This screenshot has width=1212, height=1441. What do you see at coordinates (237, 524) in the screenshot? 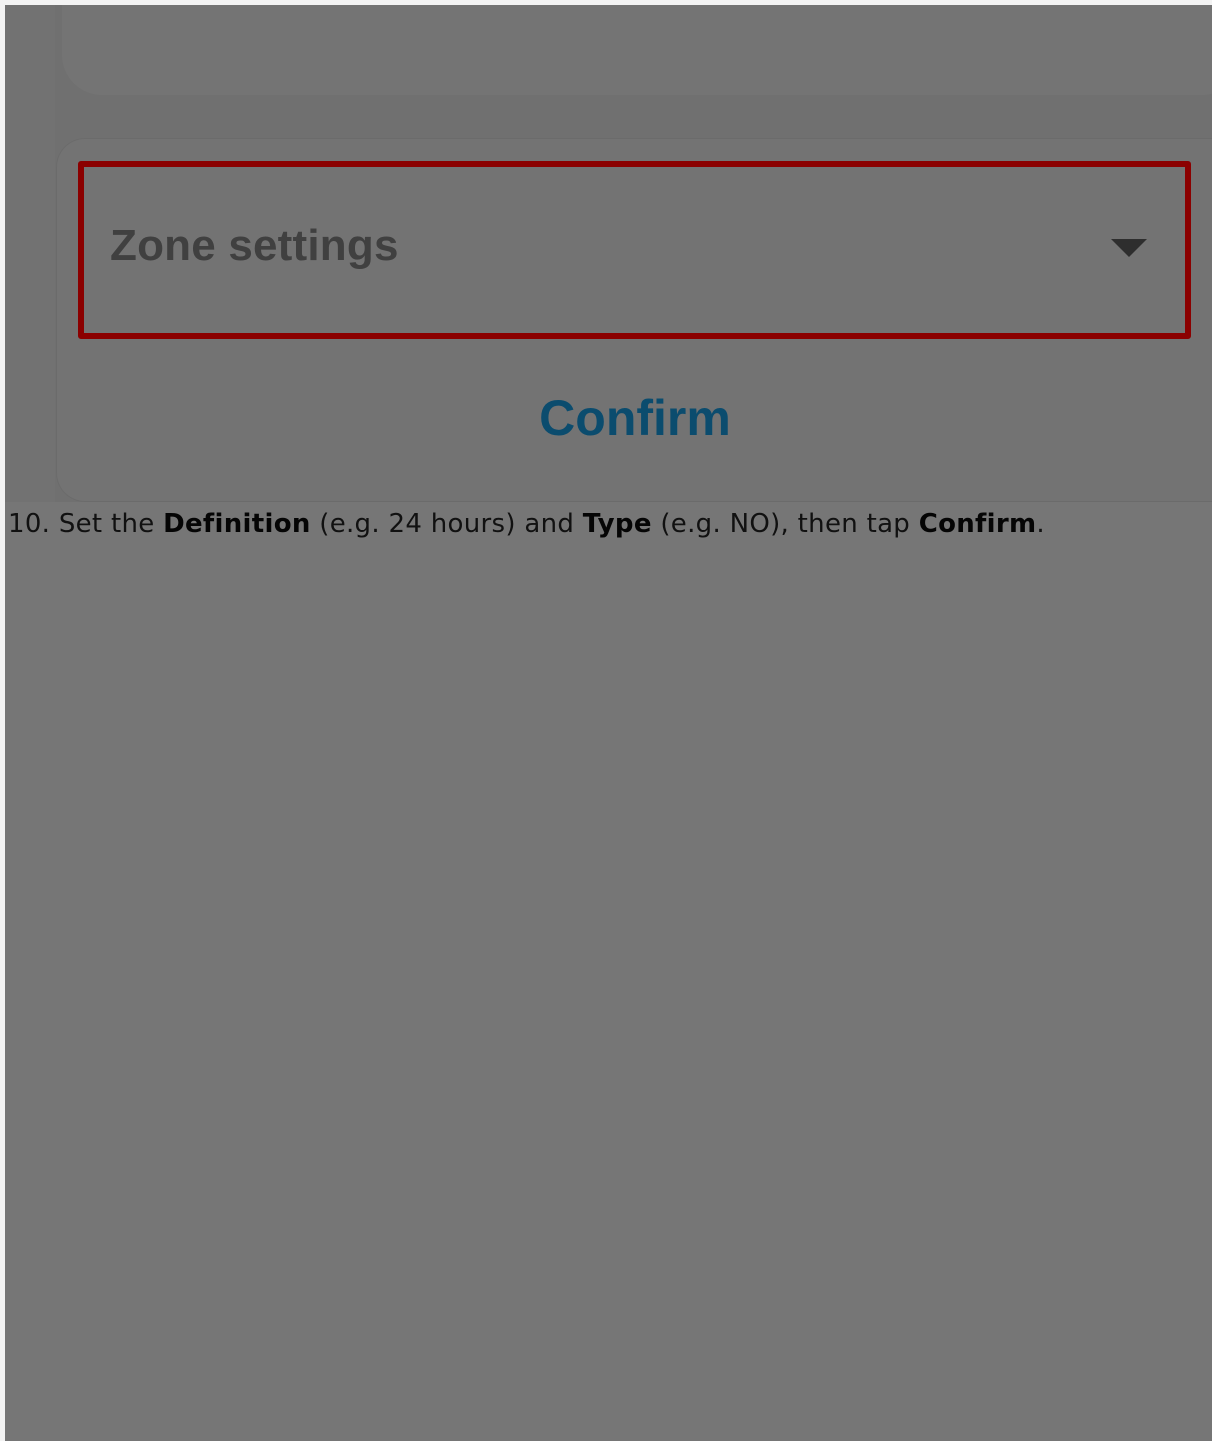
I see `instruction-term-definition: Definition` at bounding box center [237, 524].